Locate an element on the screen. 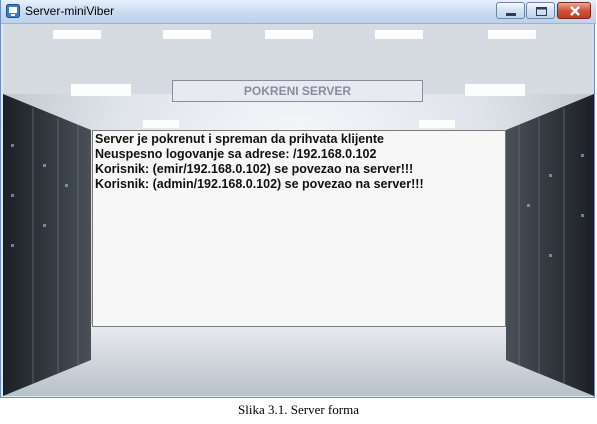 The height and width of the screenshot is (424, 597). close-icon is located at coordinates (575, 11).